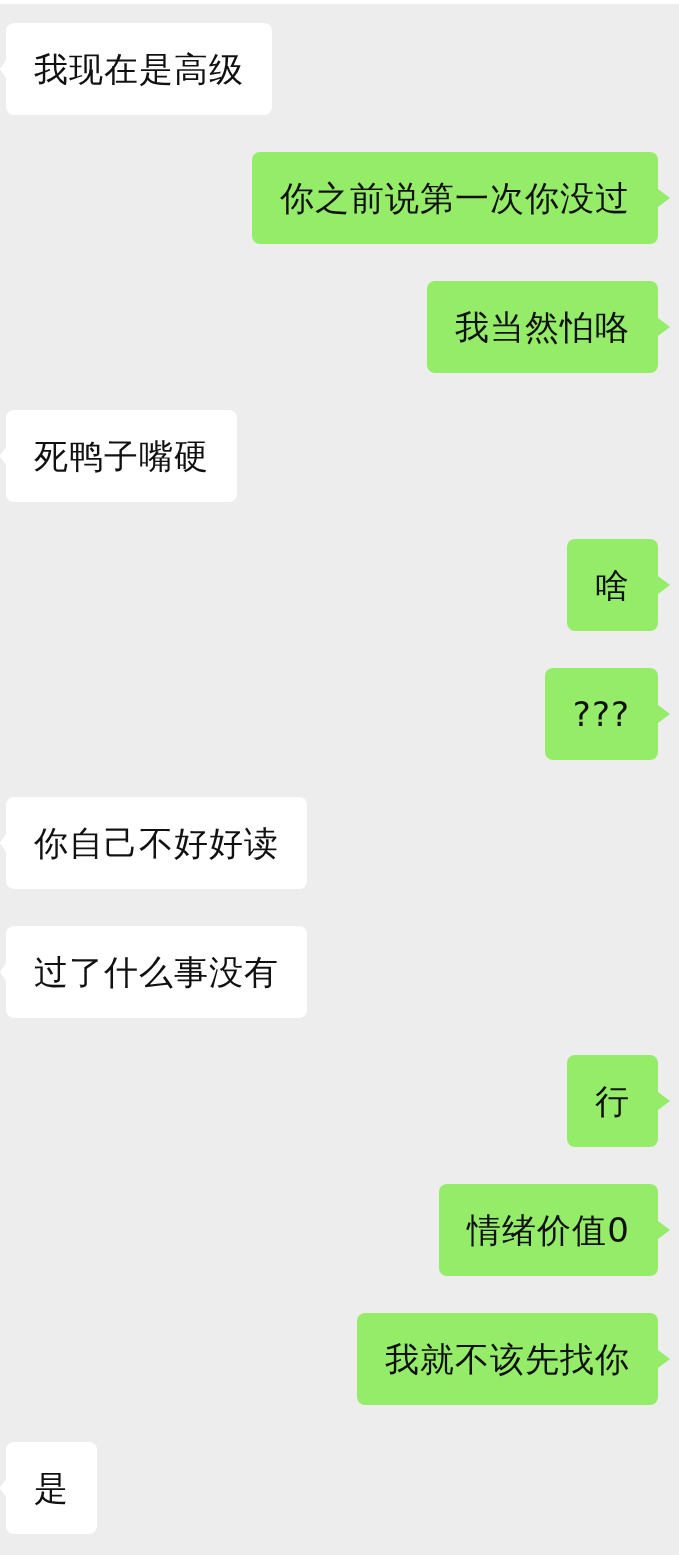 Image resolution: width=679 pixels, height=1555 pixels. What do you see at coordinates (51, 1488) in the screenshot?
I see `message-bubble: 是` at bounding box center [51, 1488].